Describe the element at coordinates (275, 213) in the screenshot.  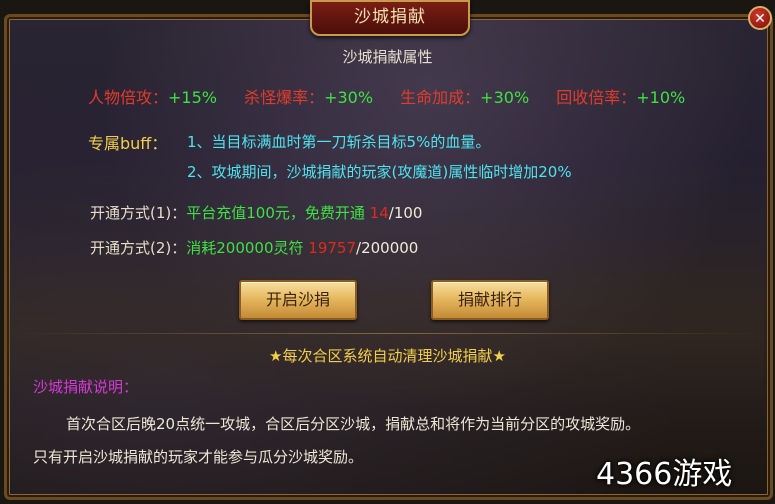
I see `open-method-desc: 平台充值100元，免费开通` at that location.